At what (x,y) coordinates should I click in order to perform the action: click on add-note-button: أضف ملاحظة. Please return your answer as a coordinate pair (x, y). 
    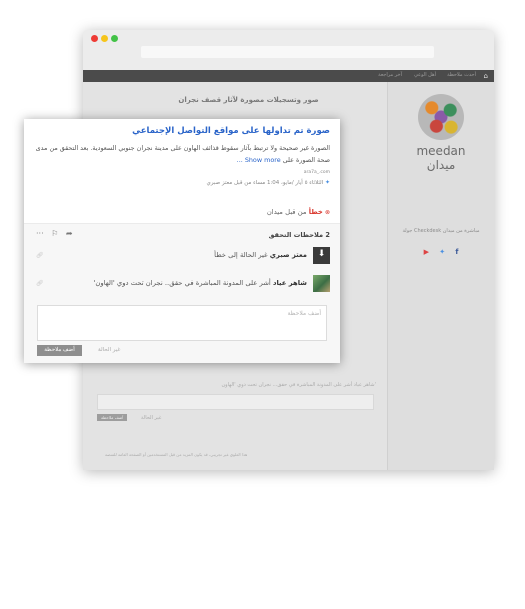
    Looking at the image, I should click on (59, 350).